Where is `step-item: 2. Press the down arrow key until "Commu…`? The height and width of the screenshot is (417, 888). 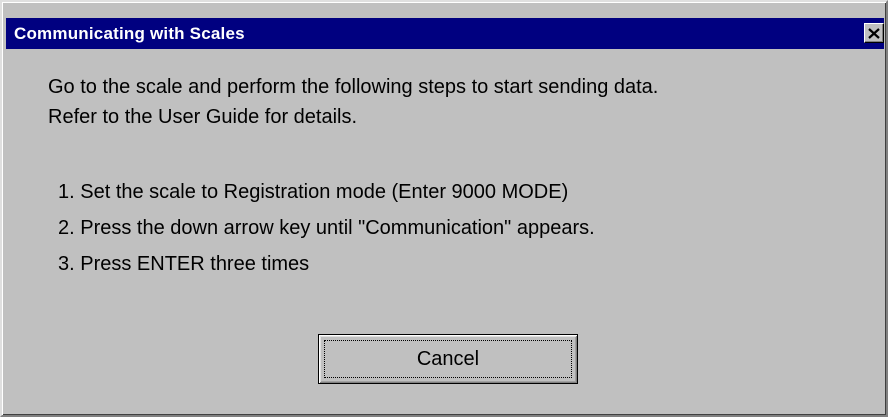 step-item: 2. Press the down arrow key until "Commu… is located at coordinates (326, 228).